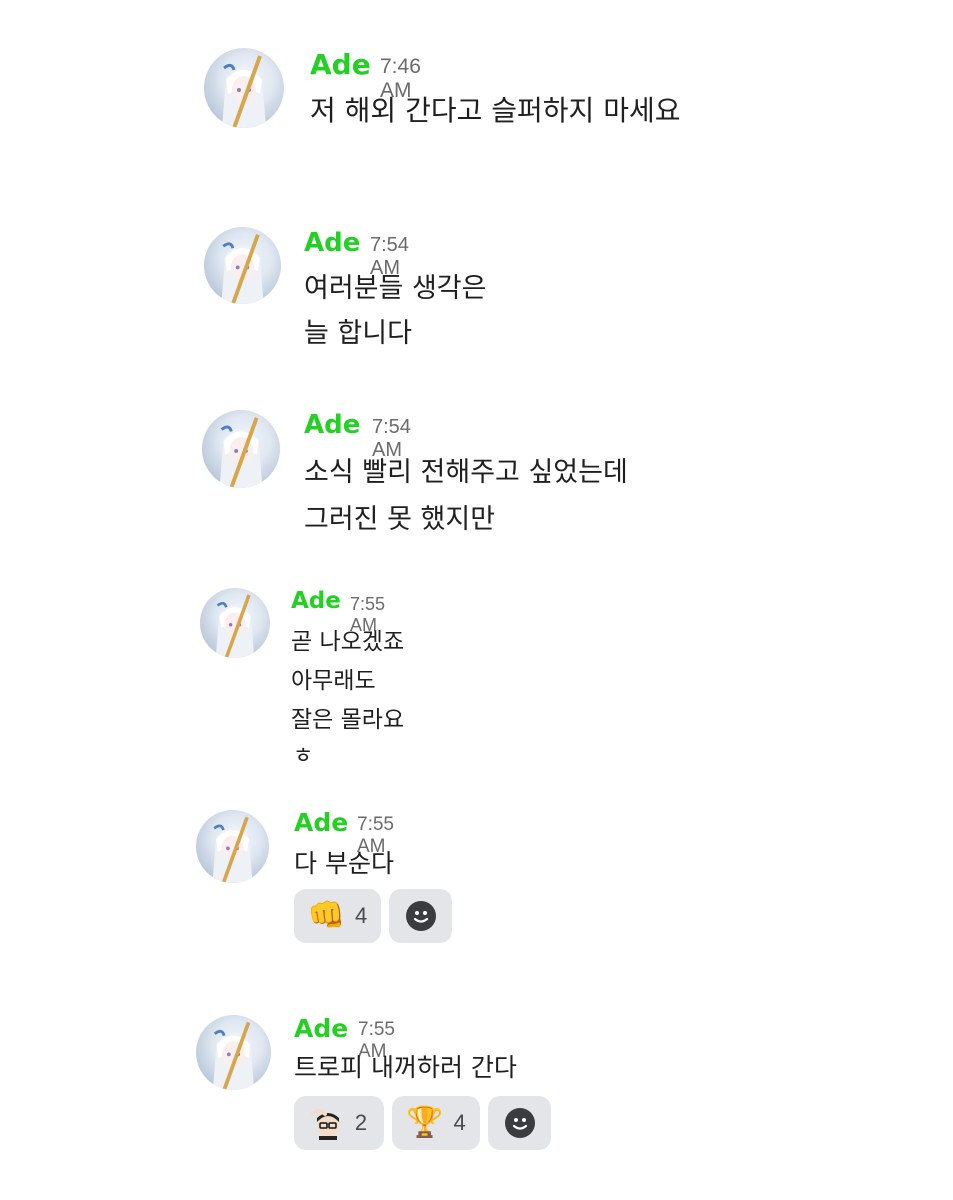 The width and height of the screenshot is (953, 1200). What do you see at coordinates (425, 1122) in the screenshot?
I see `trophy-icon: 🏆` at bounding box center [425, 1122].